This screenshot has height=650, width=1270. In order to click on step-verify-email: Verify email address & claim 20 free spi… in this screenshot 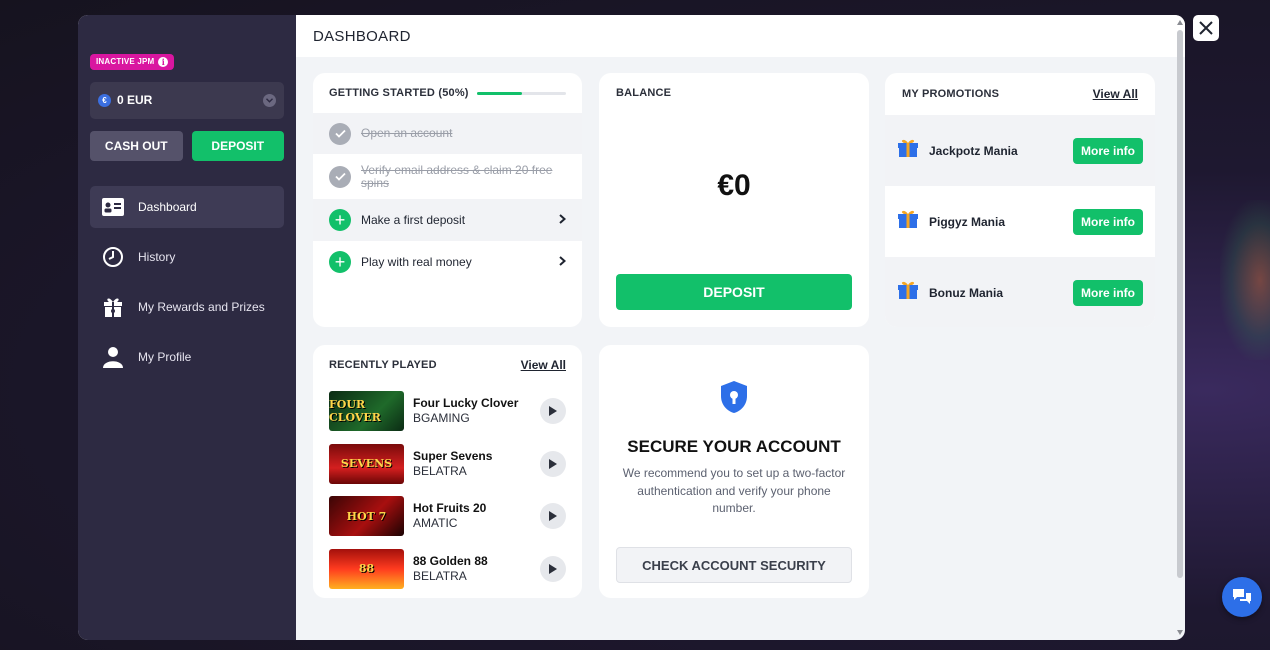, I will do `click(447, 176)`.